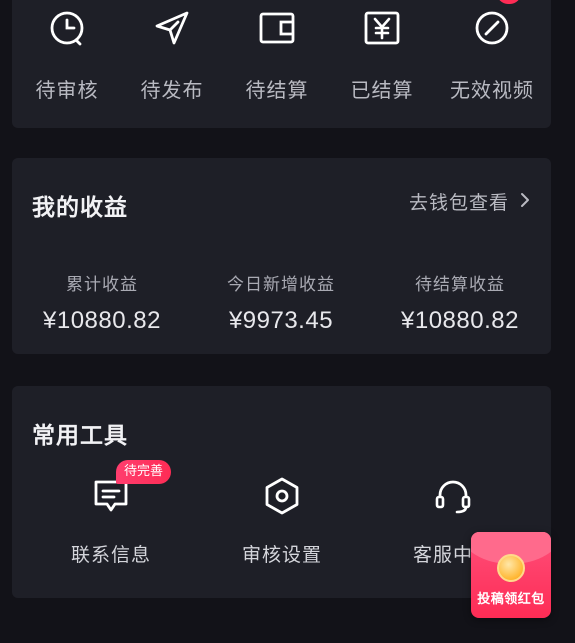 Image resolution: width=575 pixels, height=643 pixels. I want to click on status-label: 无效视频, so click(492, 90).